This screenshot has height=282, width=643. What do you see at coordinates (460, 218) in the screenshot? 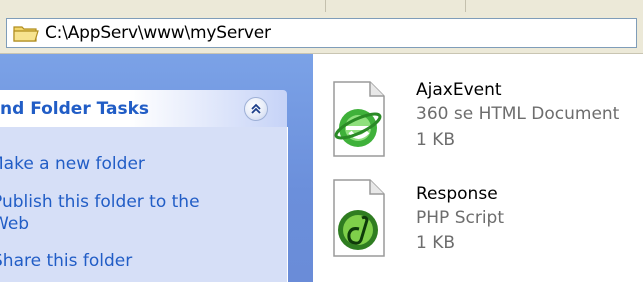
I see `file-type: PHP Script` at bounding box center [460, 218].